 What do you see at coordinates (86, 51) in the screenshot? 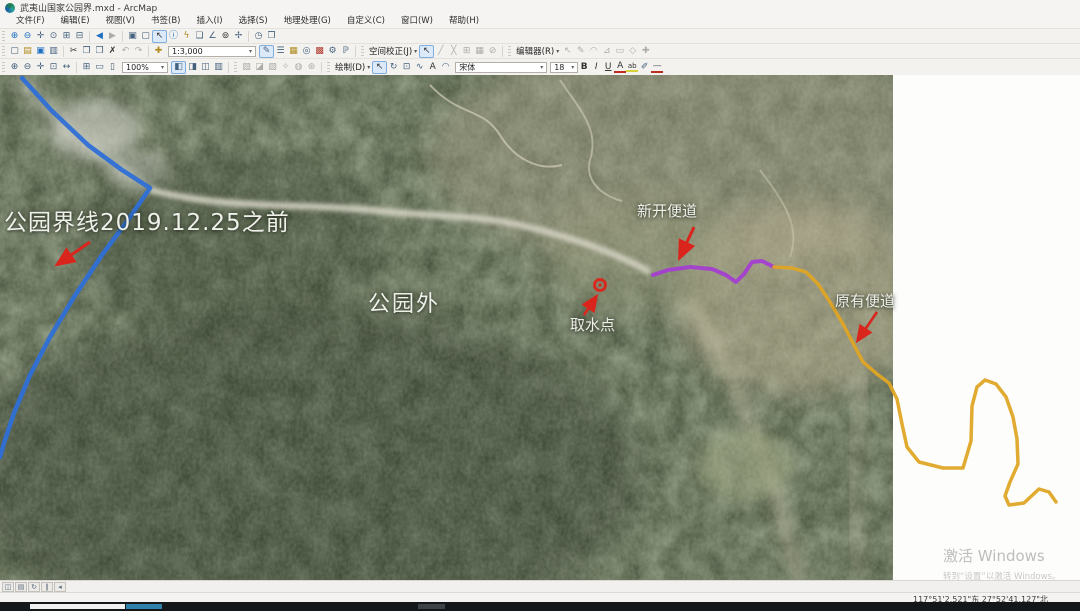
I see `copy-icon: ❐` at bounding box center [86, 51].